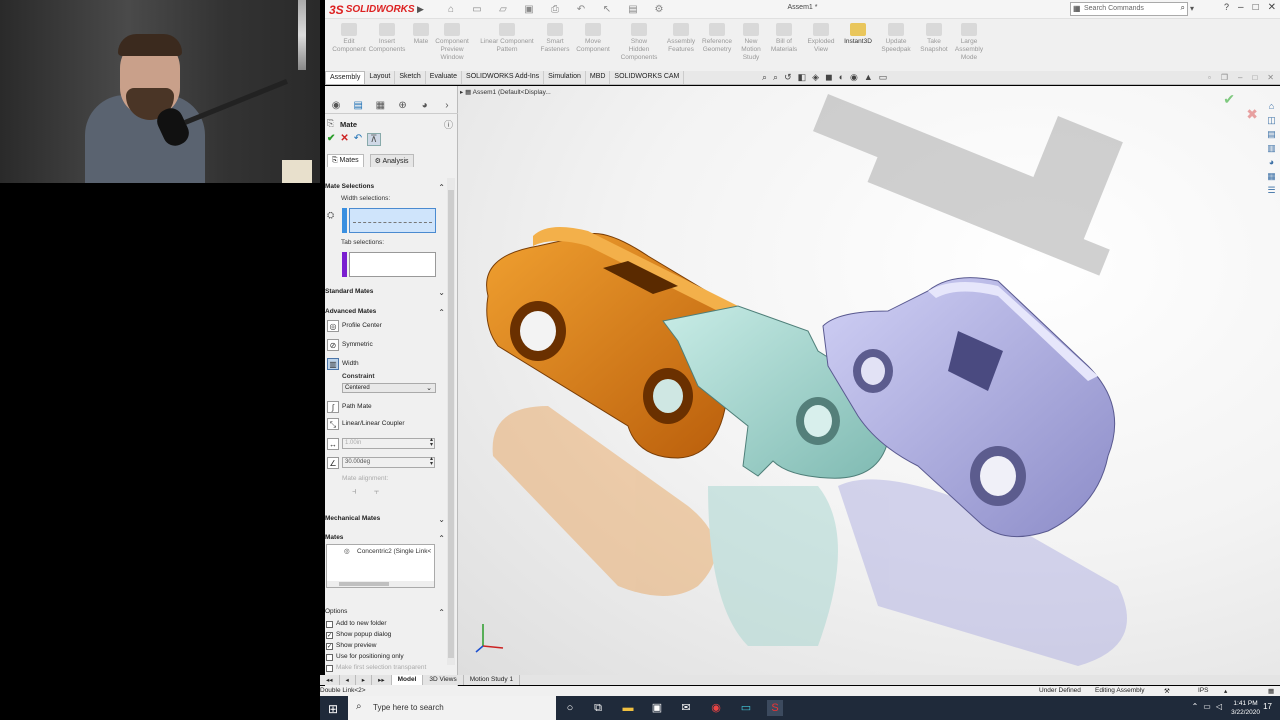 This screenshot has width=1280, height=720. What do you see at coordinates (389, 388) in the screenshot?
I see `constraint-select: Centered ⌄` at bounding box center [389, 388].